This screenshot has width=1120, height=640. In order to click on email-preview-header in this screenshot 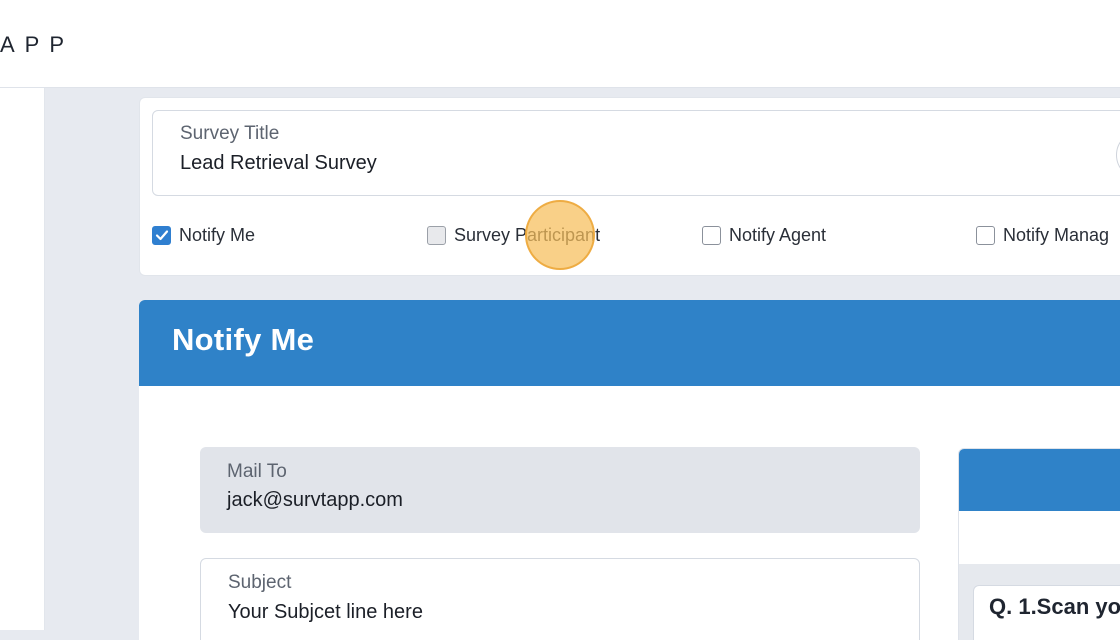, I will do `click(1039, 480)`.